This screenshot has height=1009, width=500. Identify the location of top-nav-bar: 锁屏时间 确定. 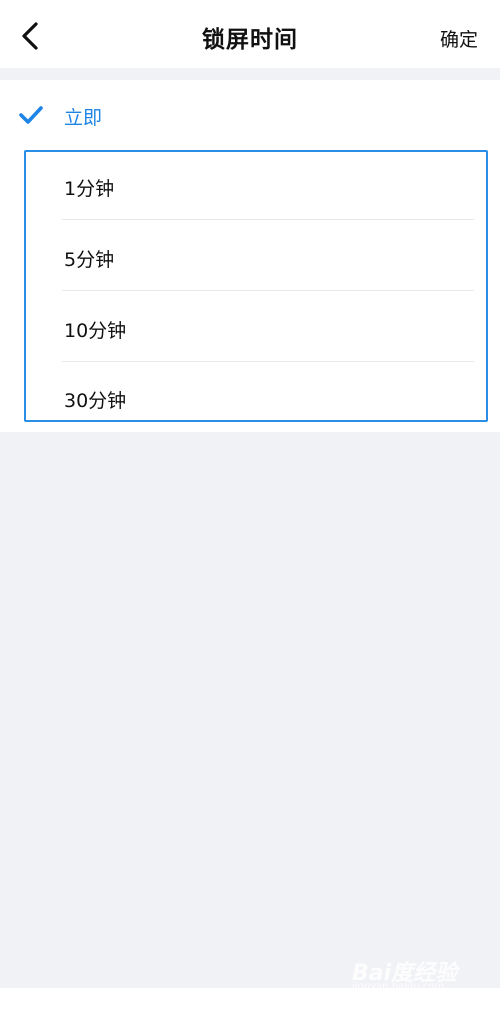
(250, 34).